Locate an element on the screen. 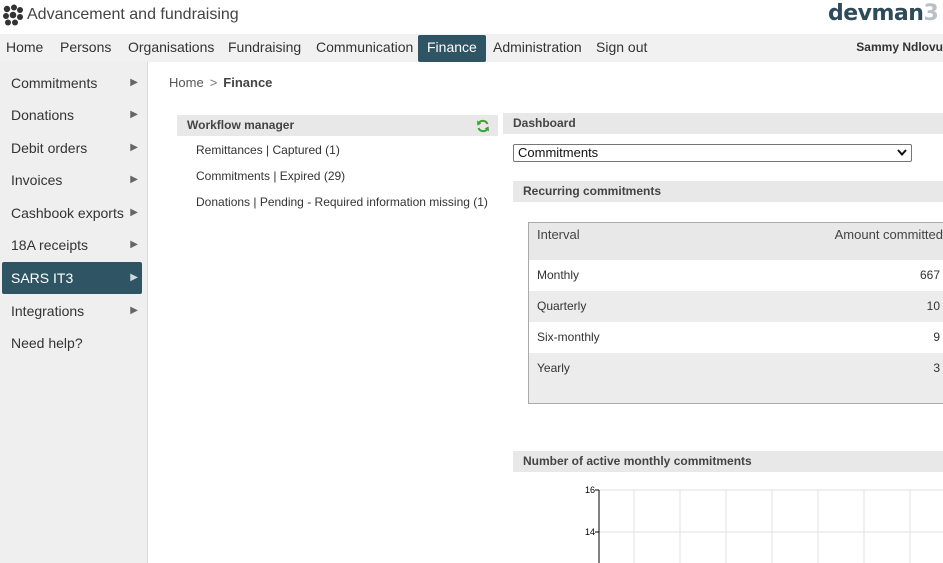 The width and height of the screenshot is (943, 563). table-row: Six-monthly 9 is located at coordinates (736, 338).